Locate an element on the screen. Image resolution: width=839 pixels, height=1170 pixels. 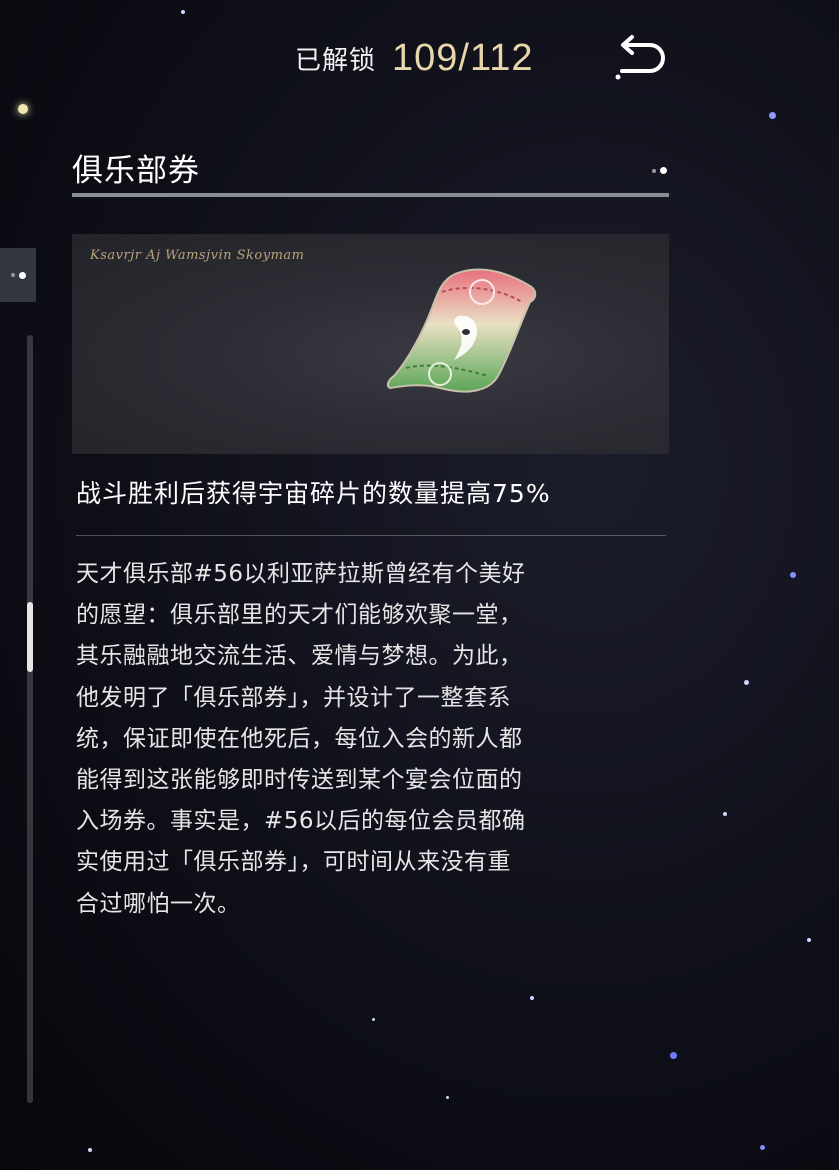
banner-script-text: Ksavrjr Aj Wamsjvin Skoymam is located at coordinates (197, 255).